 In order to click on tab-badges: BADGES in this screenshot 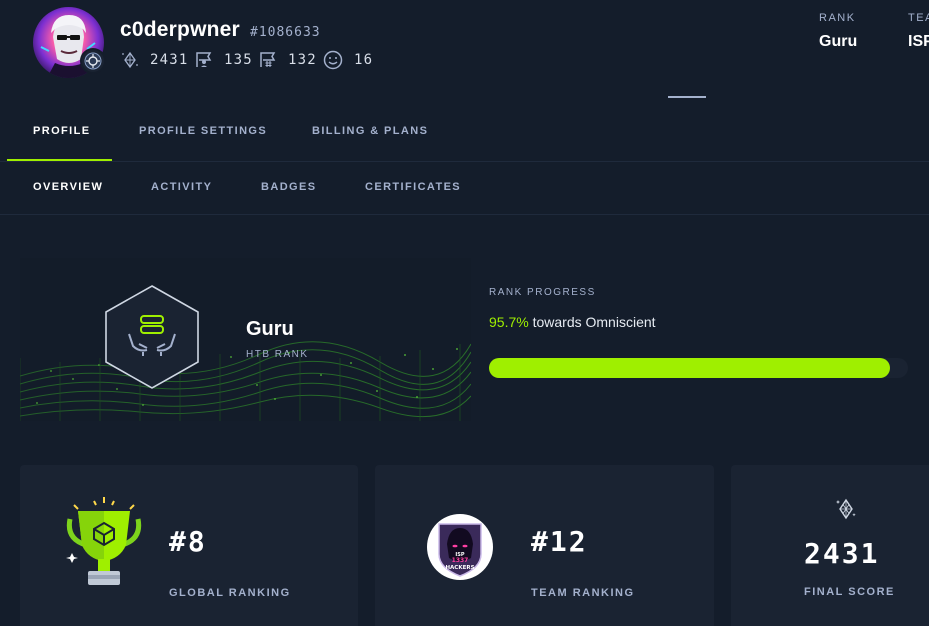, I will do `click(288, 187)`.